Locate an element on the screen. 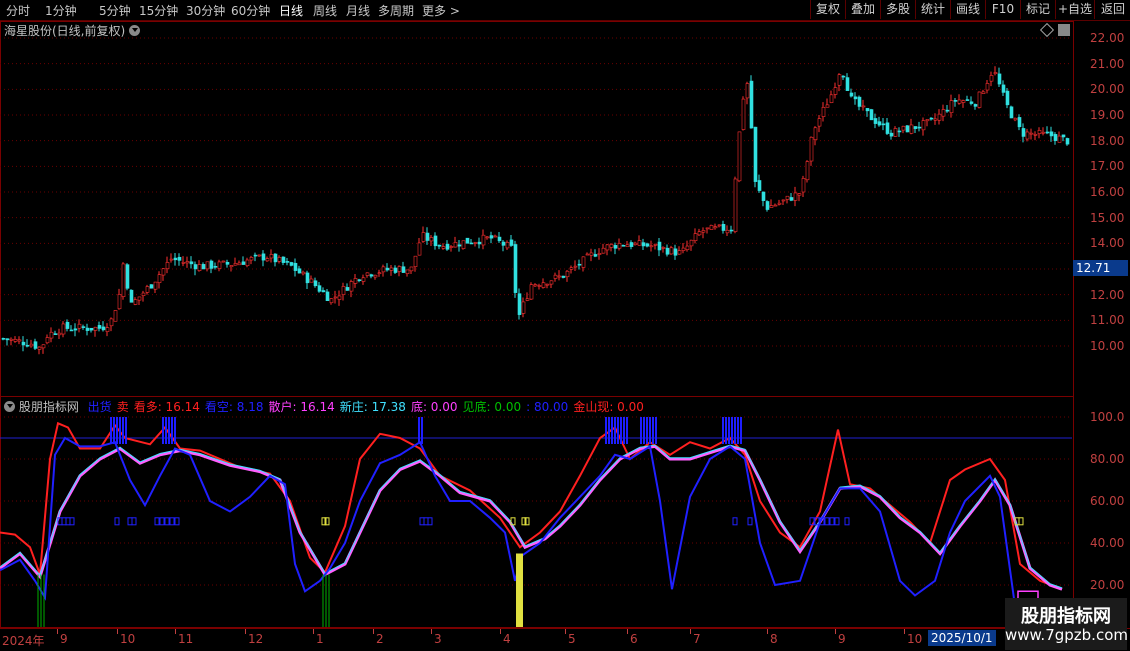  multi-stock-button: 多股 is located at coordinates (897, 9).